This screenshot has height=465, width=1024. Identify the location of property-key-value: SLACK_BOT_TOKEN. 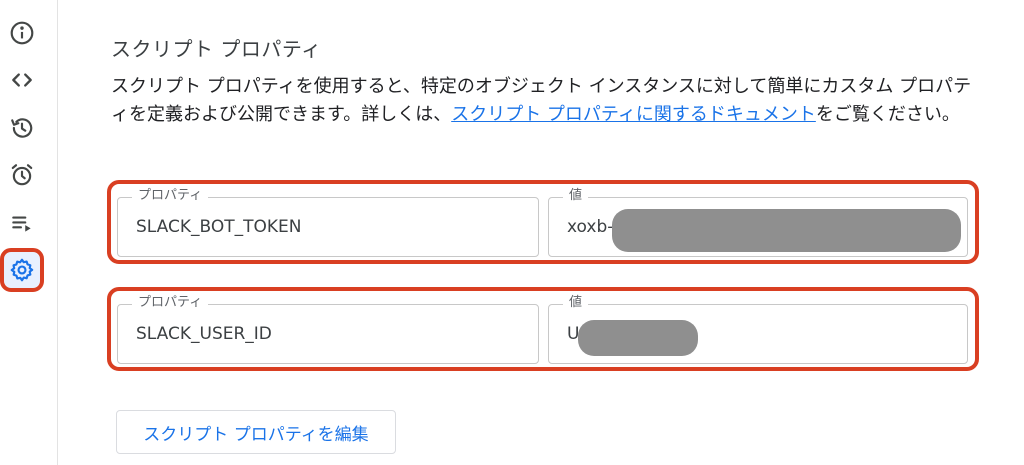
(219, 227).